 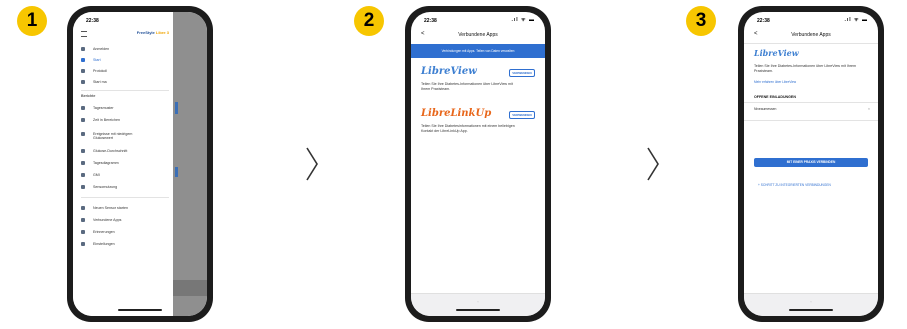 I want to click on menu-item-start: Start, so click(x=125, y=61).